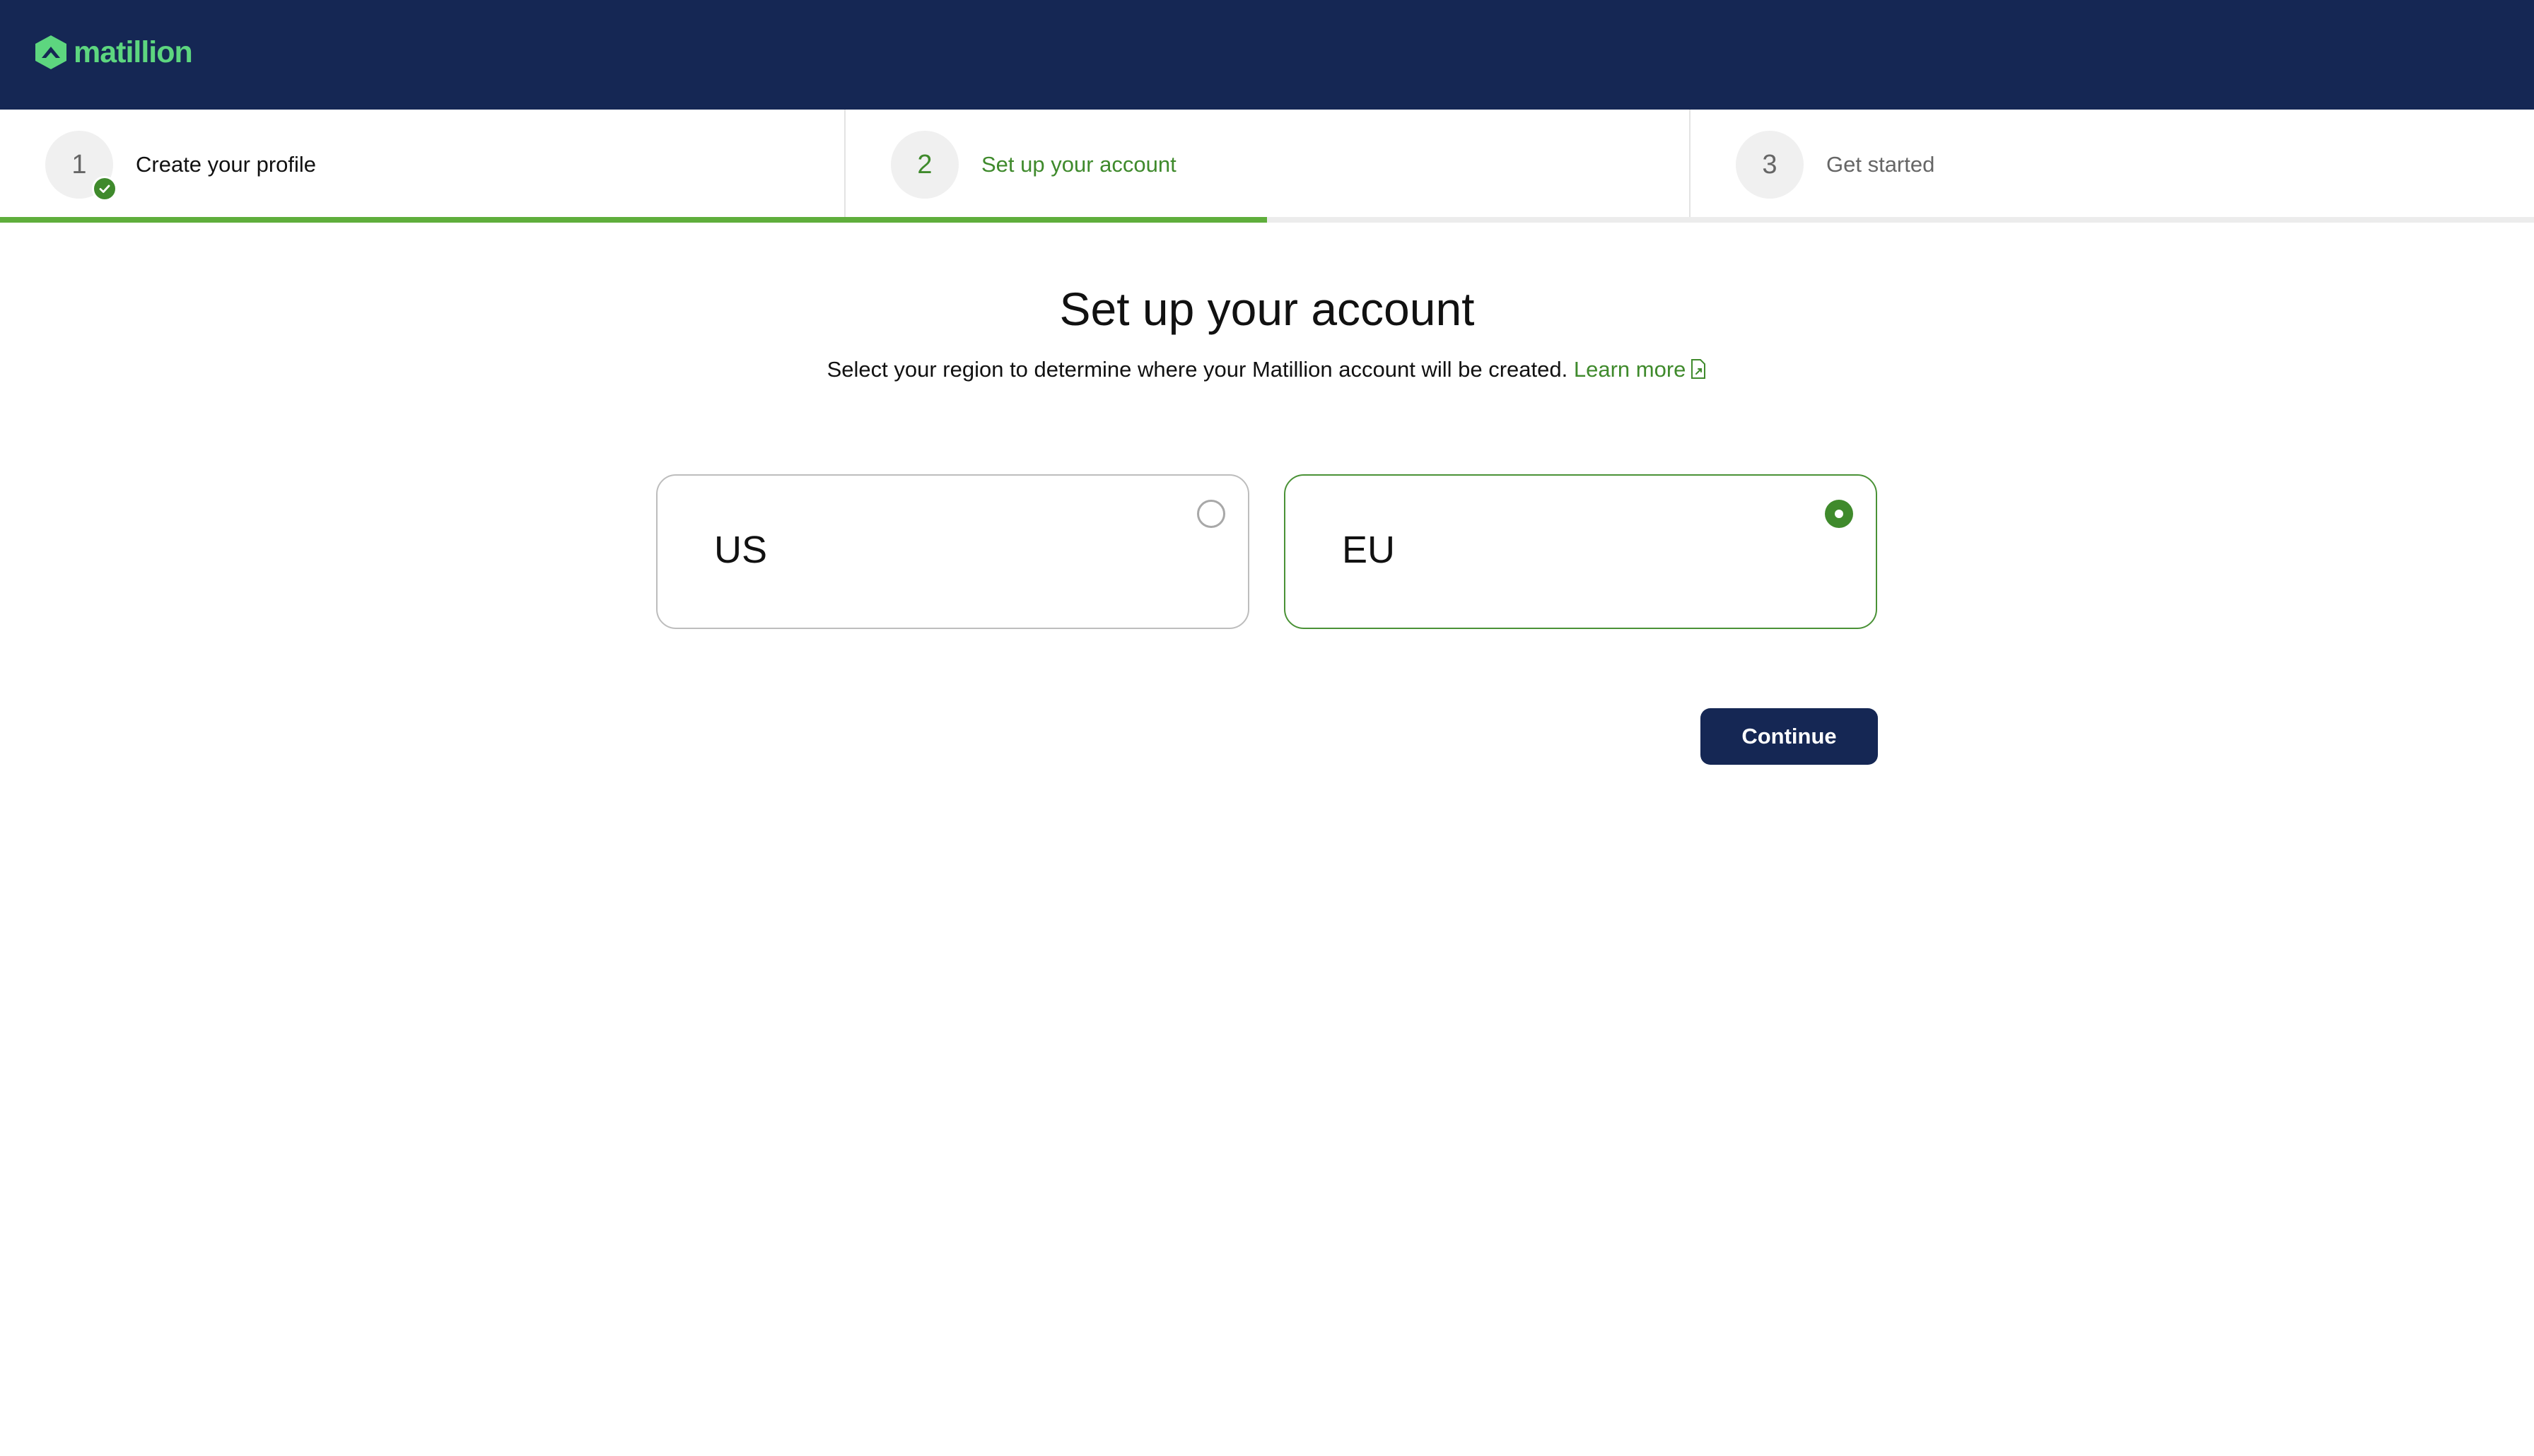 This screenshot has width=2534, height=1456. I want to click on learn-more-link: Learn more, so click(1640, 369).